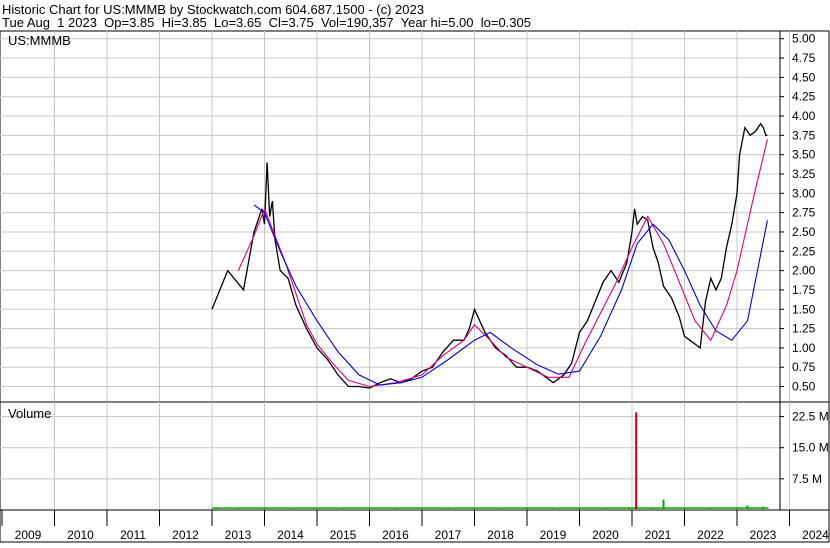 The width and height of the screenshot is (830, 548). I want to click on price-y-tick-label: 2.00, so click(804, 271).